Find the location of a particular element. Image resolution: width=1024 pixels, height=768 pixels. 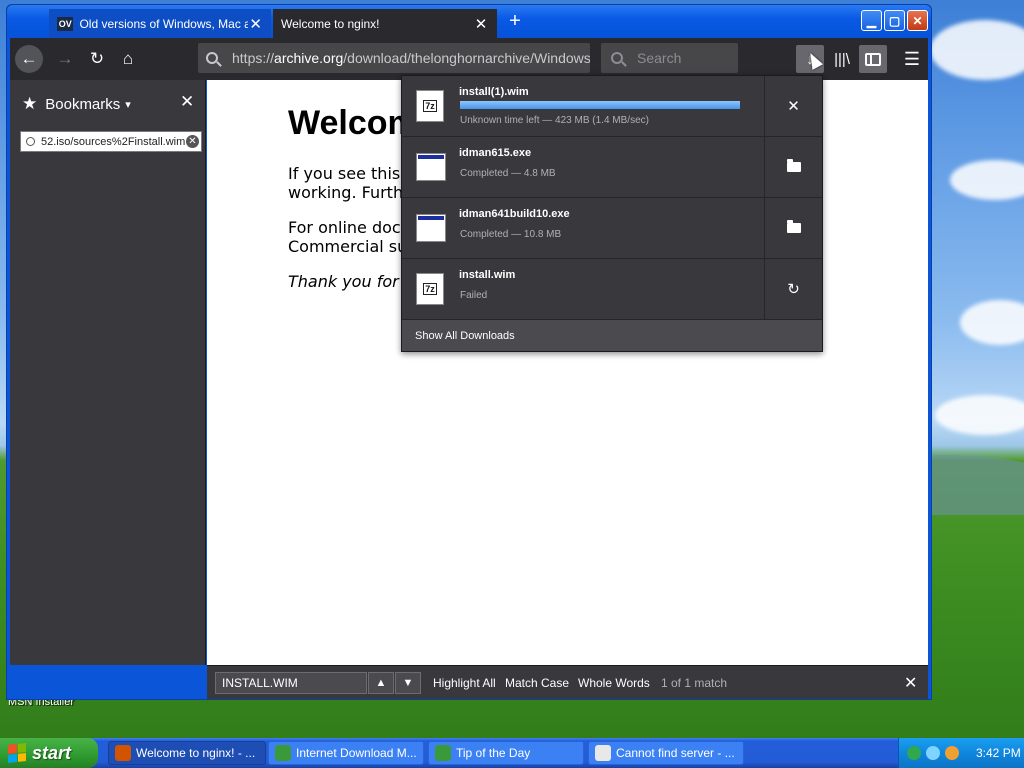

download-progress-bar is located at coordinates (600, 105).